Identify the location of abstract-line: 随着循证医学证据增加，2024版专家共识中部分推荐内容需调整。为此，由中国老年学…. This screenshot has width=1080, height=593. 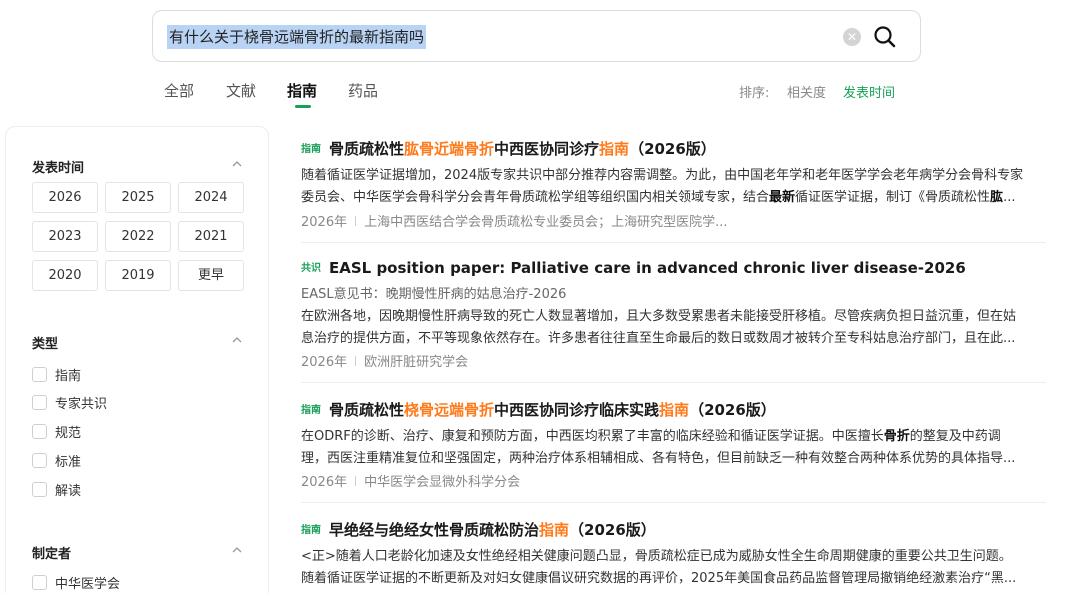
(662, 175).